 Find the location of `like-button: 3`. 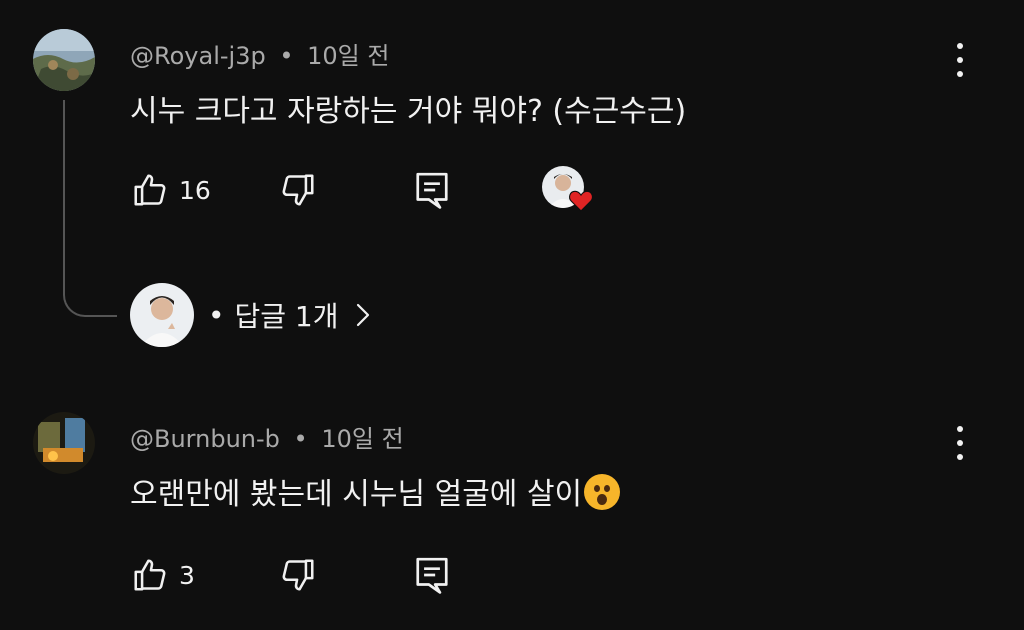

like-button: 3 is located at coordinates (163, 575).